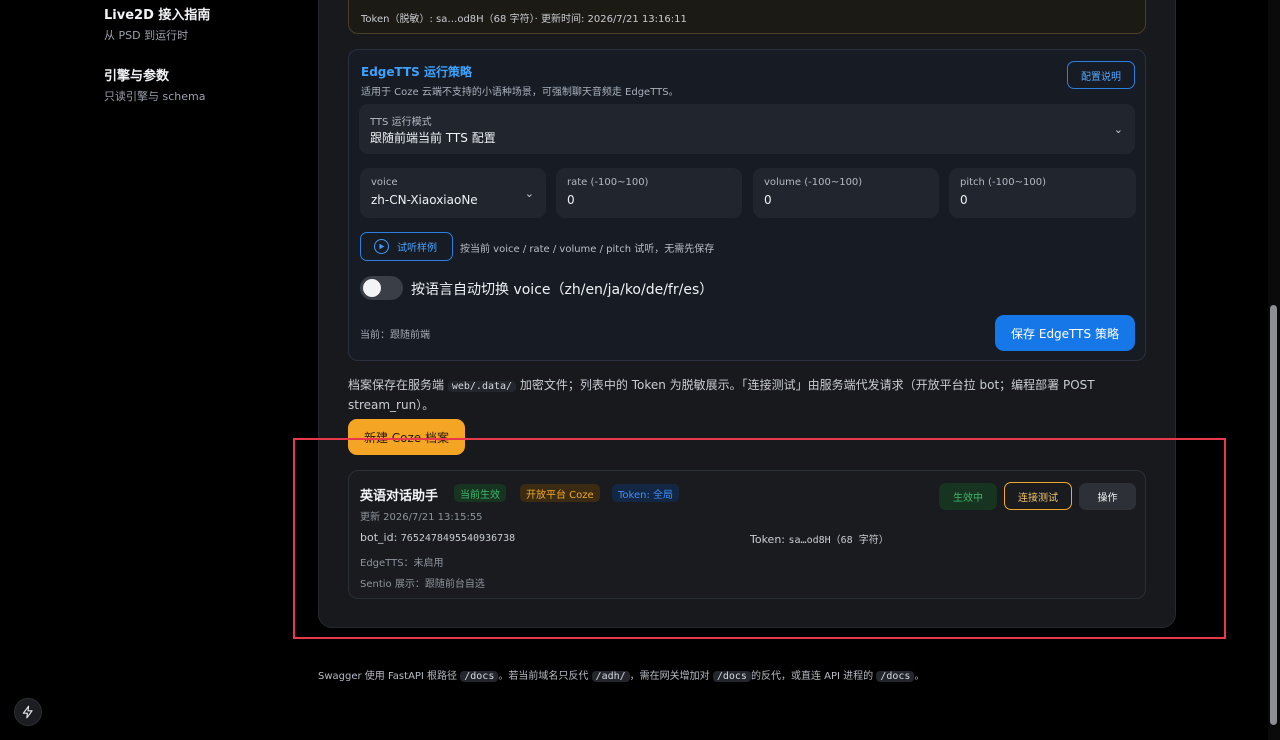 The width and height of the screenshot is (1280, 740). Describe the element at coordinates (1003, 182) in the screenshot. I see `pitch-label: pitch (-100~100)` at that location.